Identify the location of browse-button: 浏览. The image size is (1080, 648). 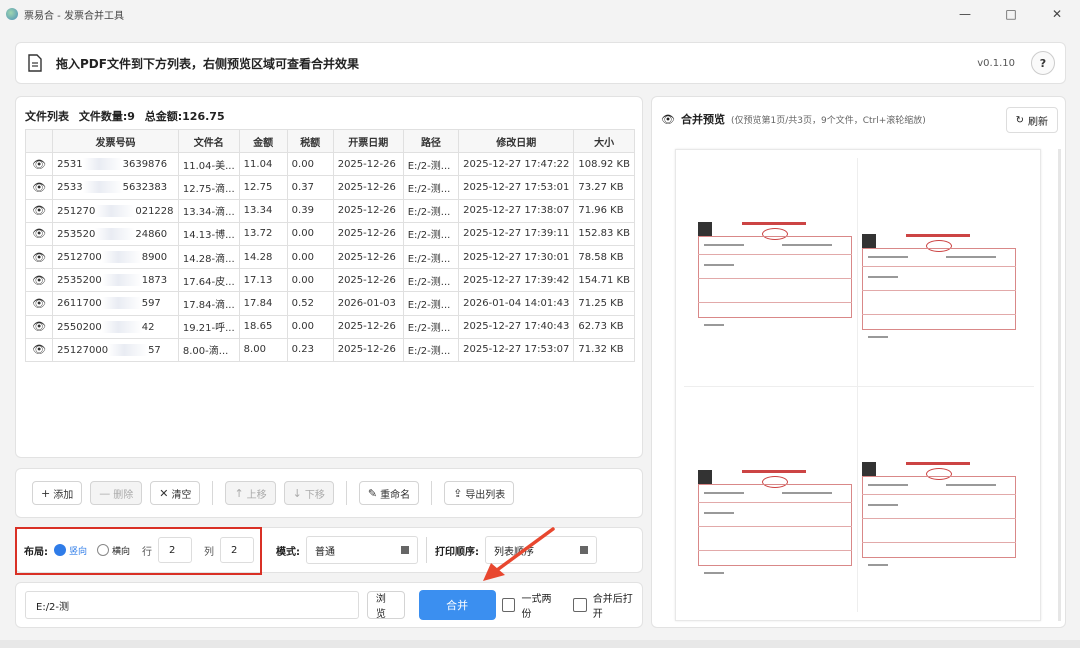
(385, 605).